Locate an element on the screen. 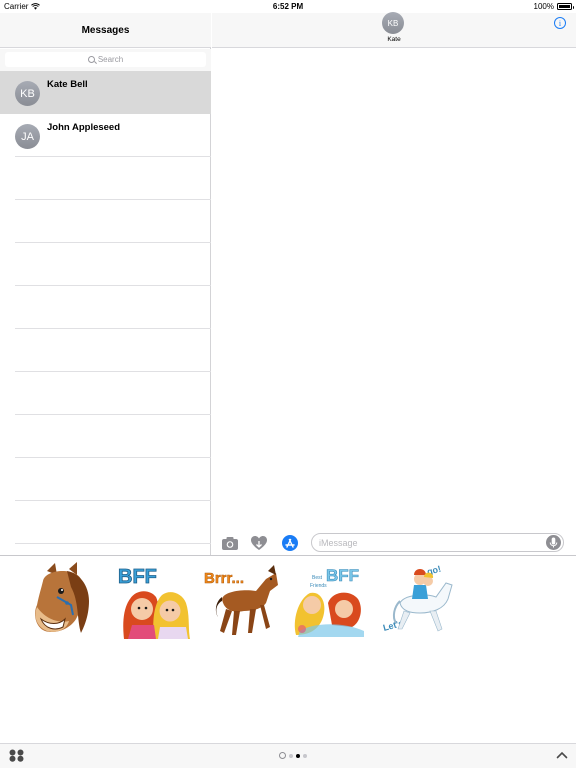  chevron-up-icon is located at coordinates (562, 755).